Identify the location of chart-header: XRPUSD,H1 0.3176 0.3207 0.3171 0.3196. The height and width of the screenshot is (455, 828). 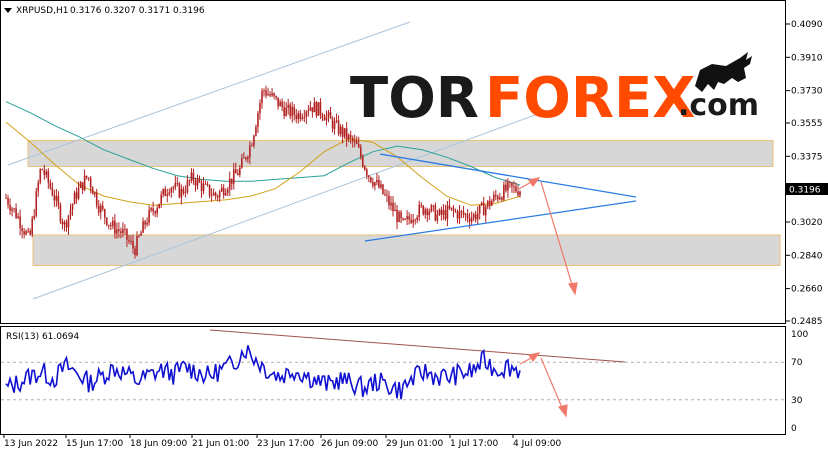
(104, 11).